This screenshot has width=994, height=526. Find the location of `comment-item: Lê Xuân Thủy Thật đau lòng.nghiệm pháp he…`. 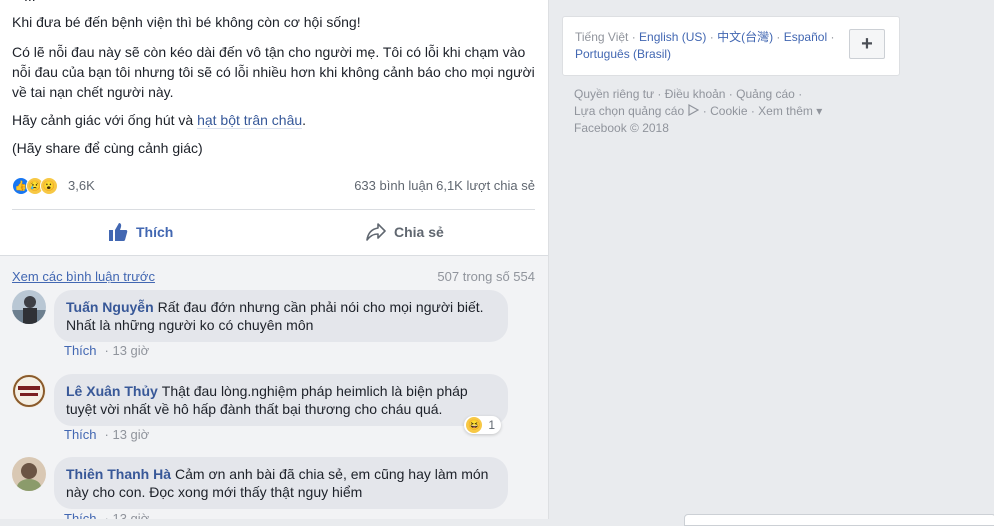

comment-item: Lê Xuân Thủy Thật đau lòng.nghiệm pháp he… is located at coordinates (273, 410).